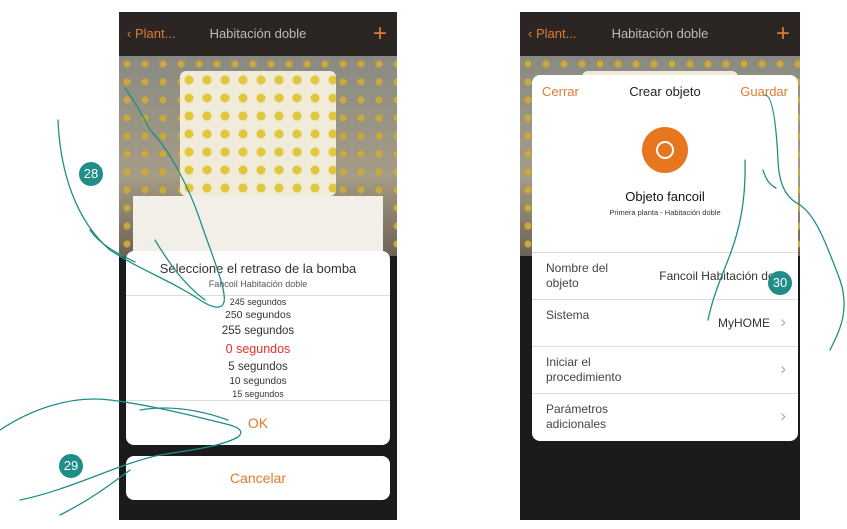 The height and width of the screenshot is (529, 847). Describe the element at coordinates (665, 416) in the screenshot. I see `settings-row: Parámetros adicionales ›` at that location.